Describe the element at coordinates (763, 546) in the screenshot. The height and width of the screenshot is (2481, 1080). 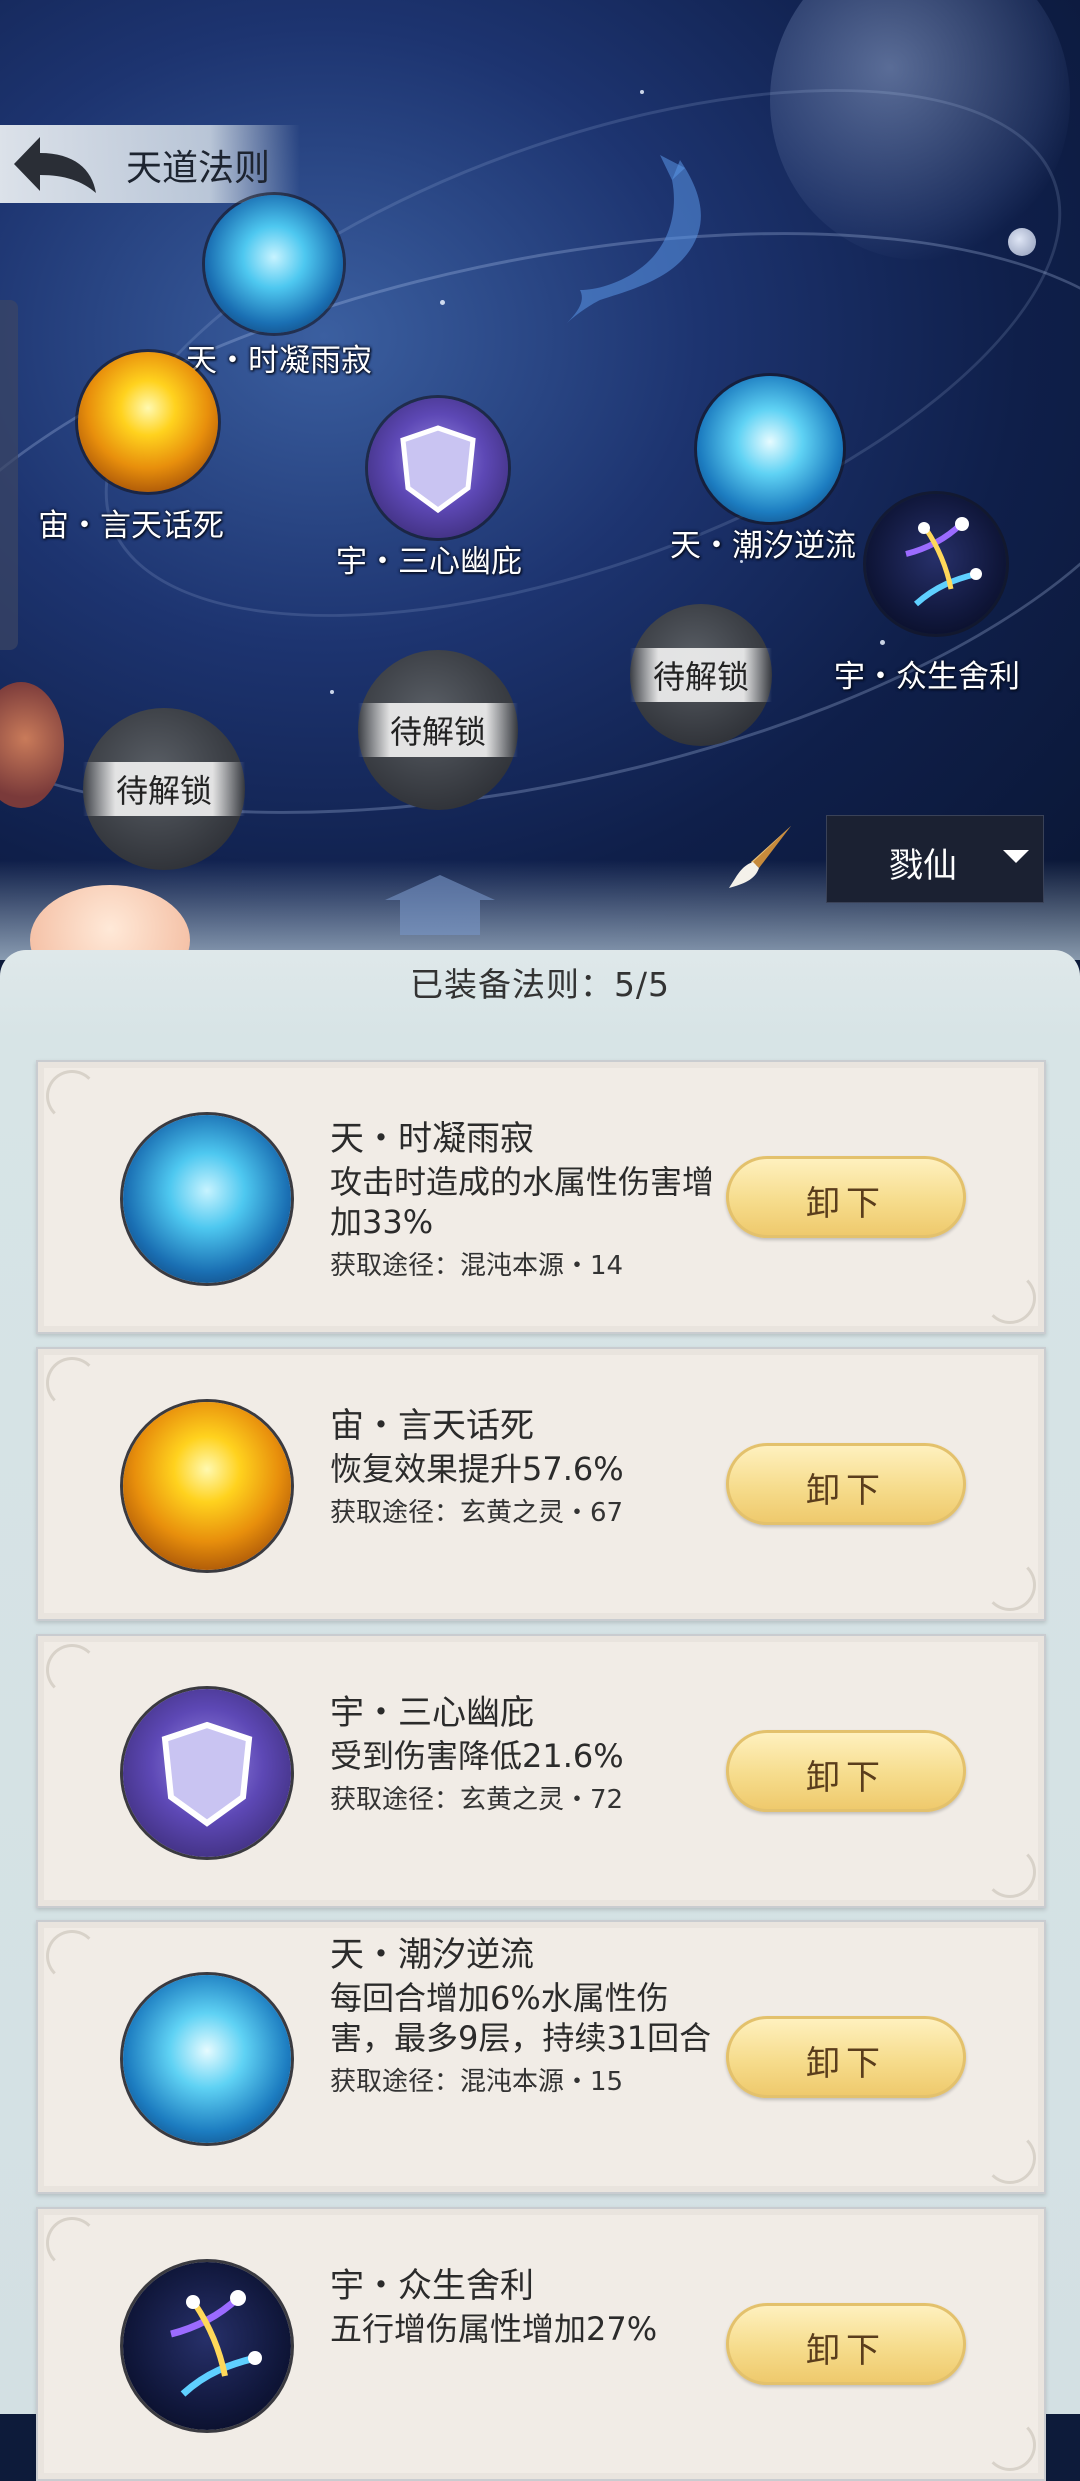
I see `node-label: 天・潮汐逆流` at that location.